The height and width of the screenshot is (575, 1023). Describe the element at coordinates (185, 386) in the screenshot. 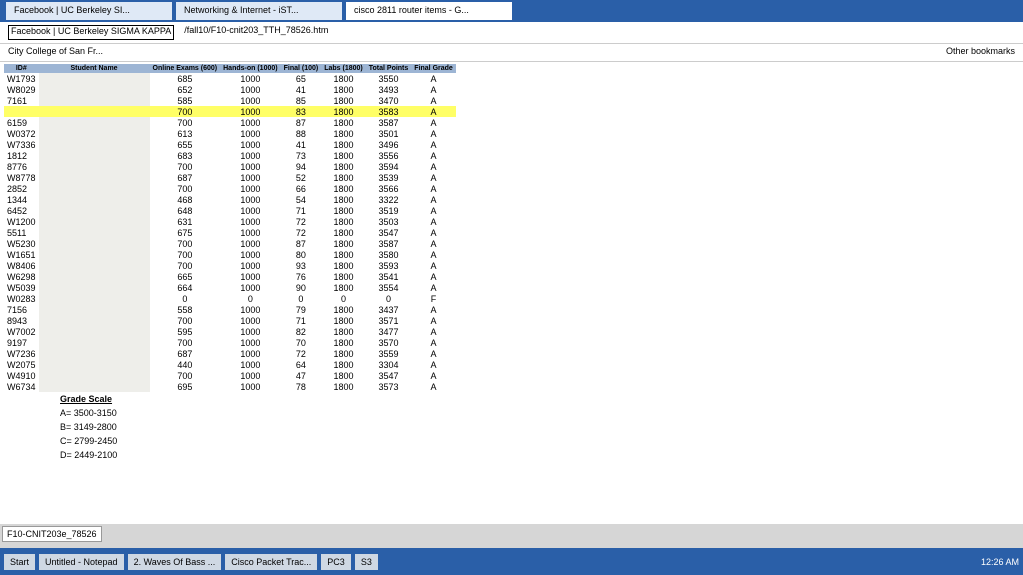

I see `table-cell: 695` at that location.